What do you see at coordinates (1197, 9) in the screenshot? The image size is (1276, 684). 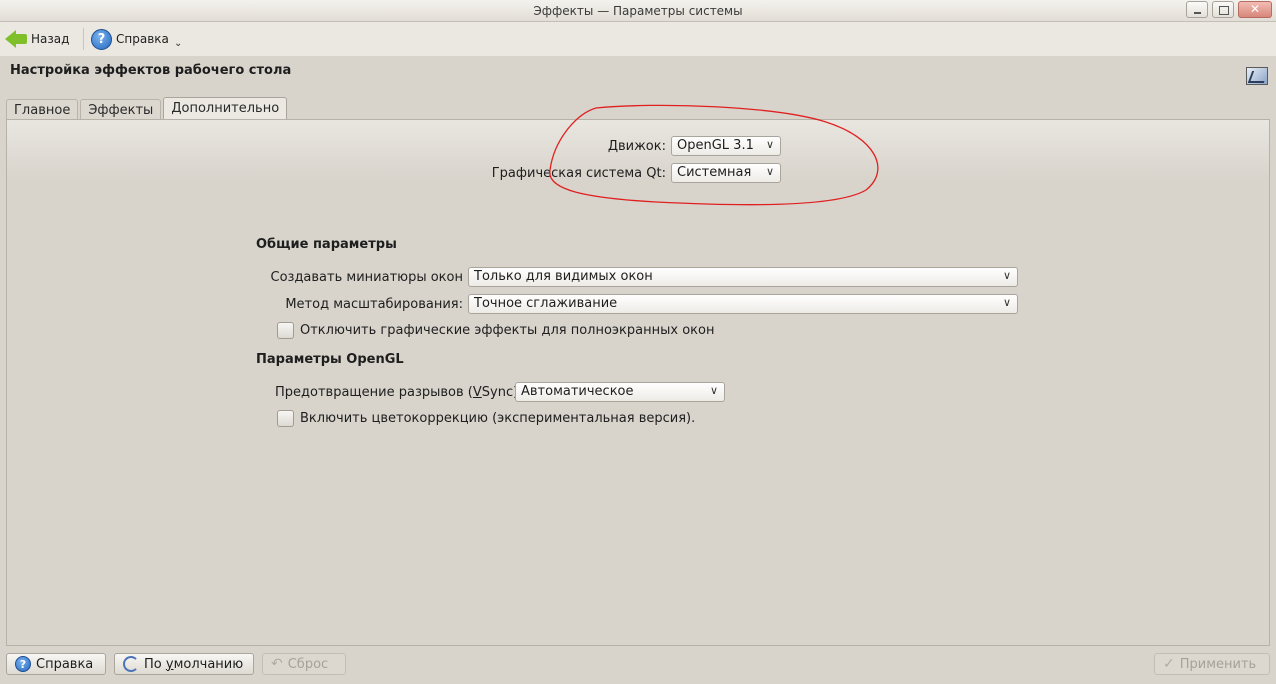 I see `minimize-icon` at bounding box center [1197, 9].